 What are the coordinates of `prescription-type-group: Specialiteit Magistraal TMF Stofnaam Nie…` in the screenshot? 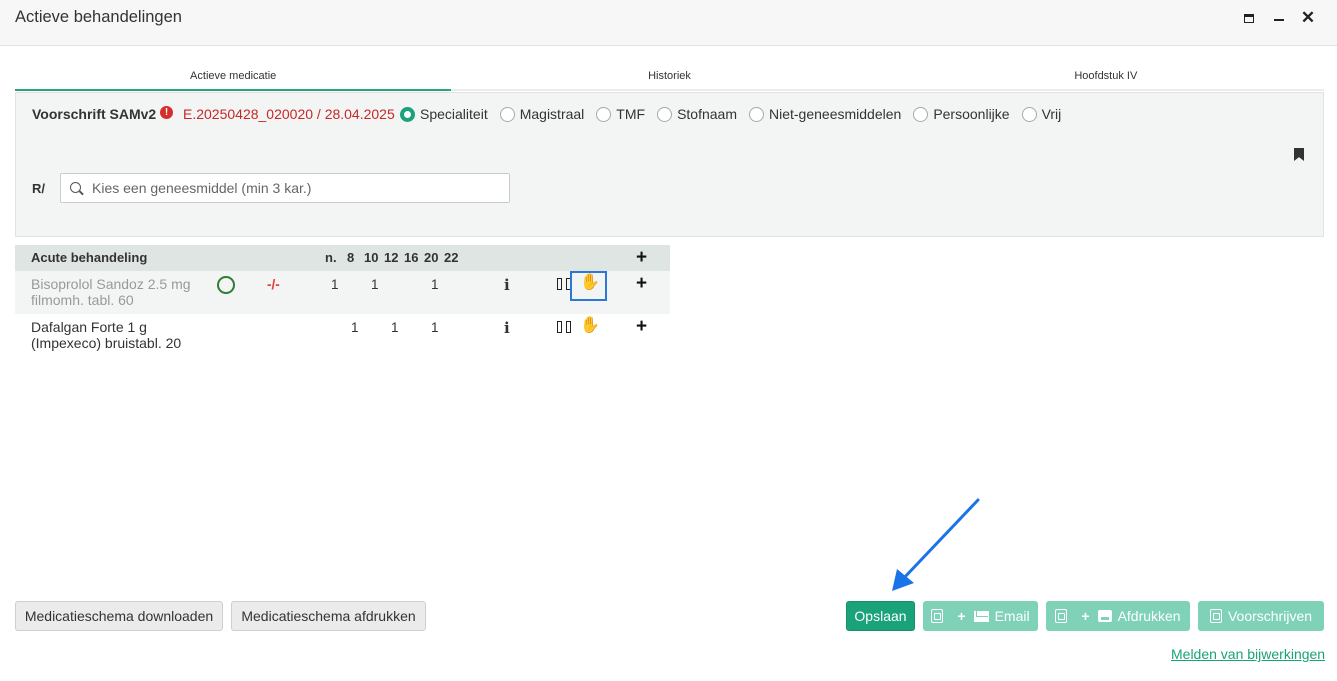 It's located at (736, 114).